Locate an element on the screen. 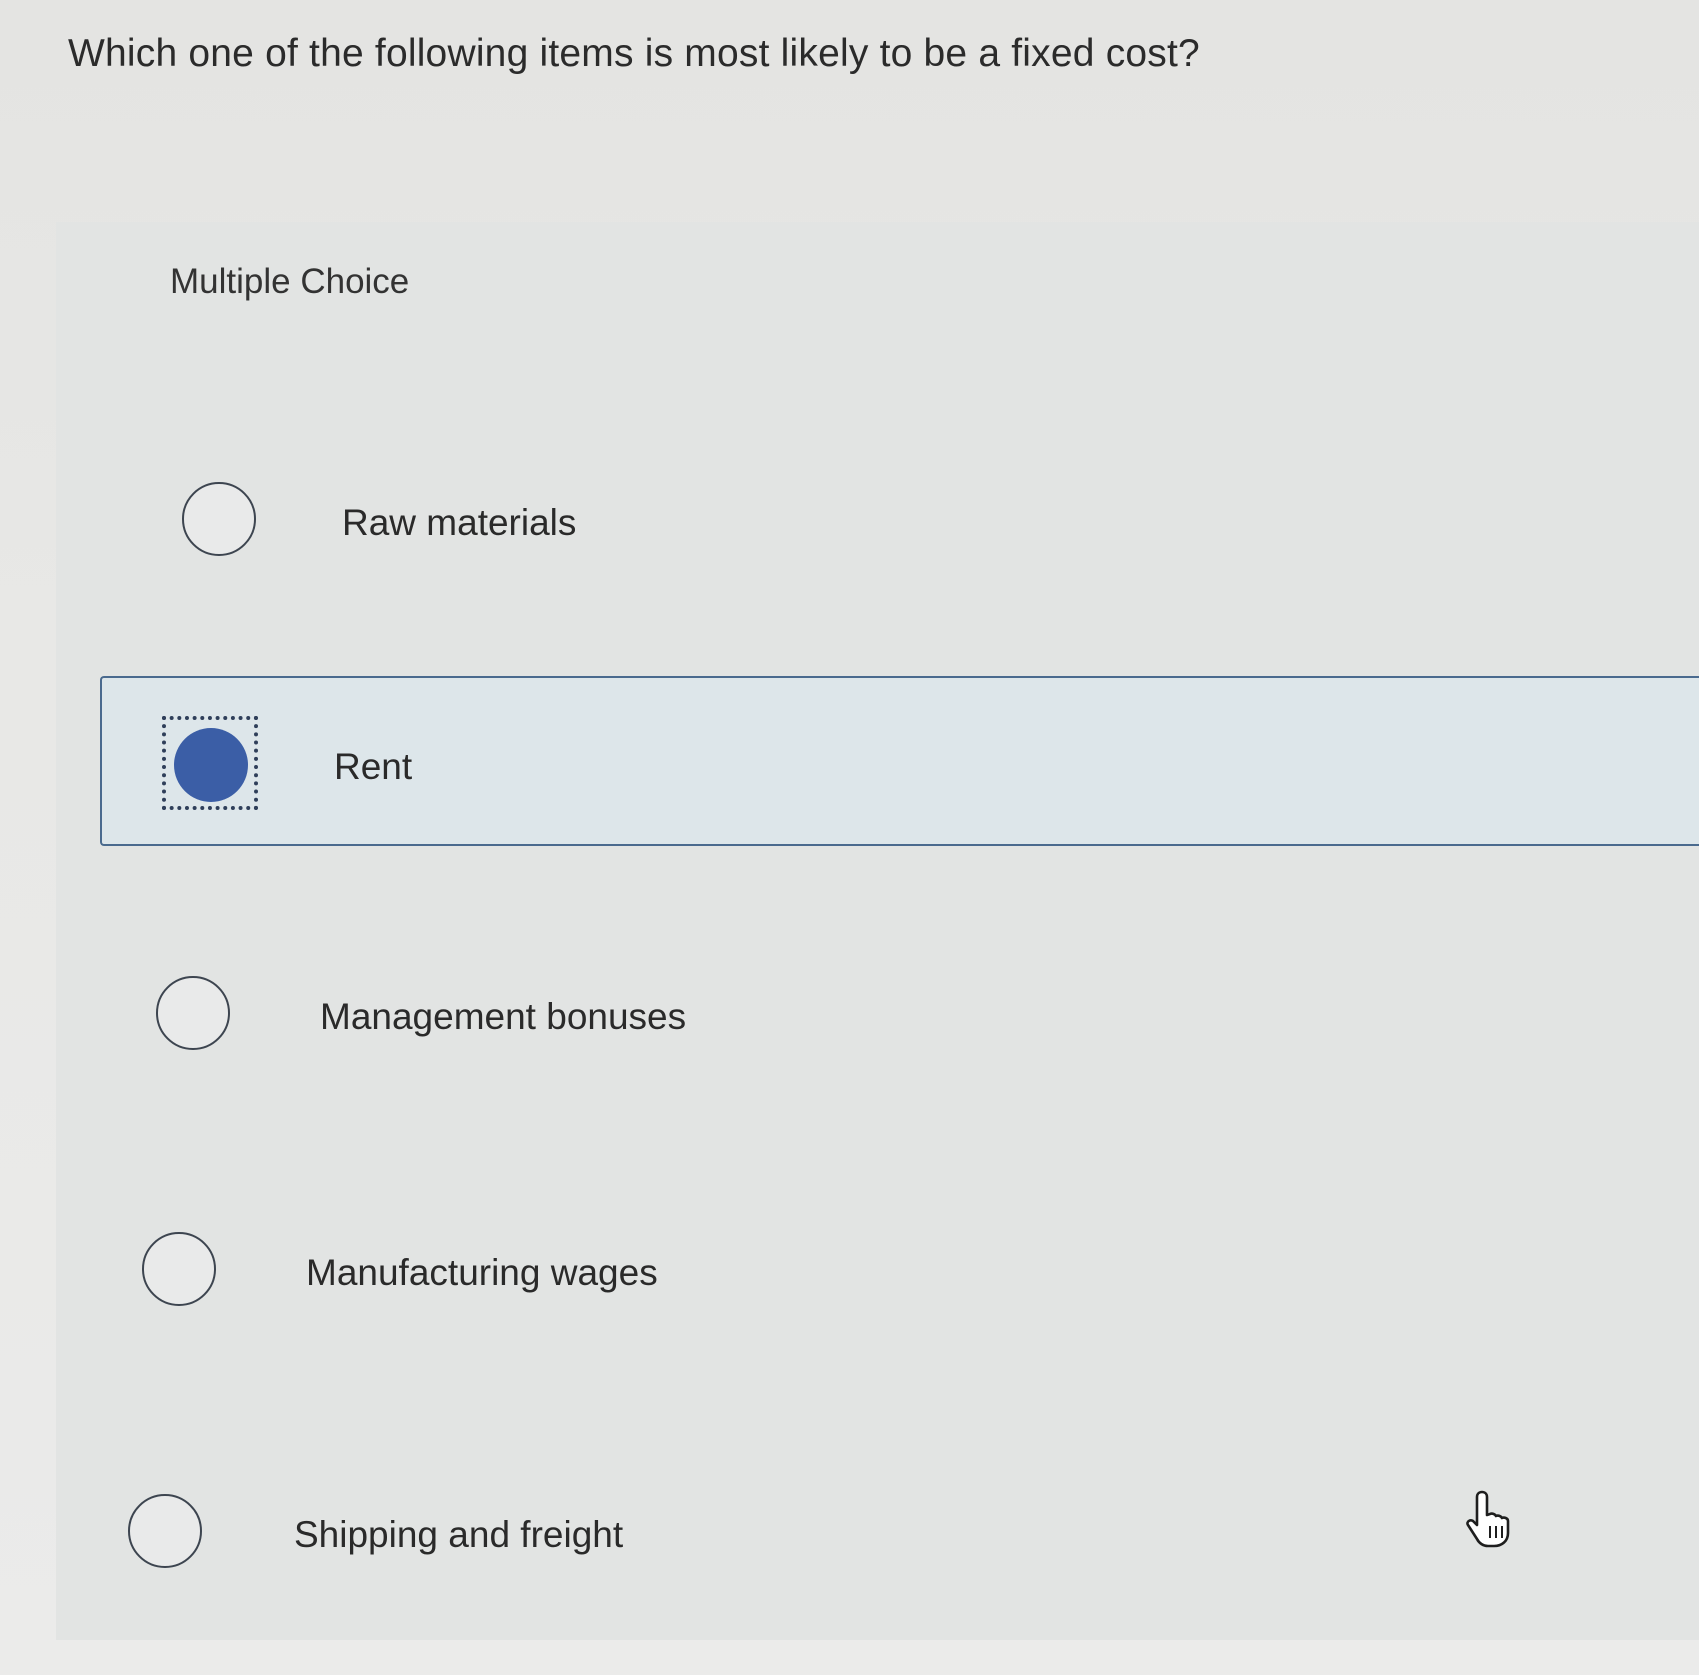 The image size is (1699, 1675). choice-management-bonuses: Management bonuses is located at coordinates (899, 1021).